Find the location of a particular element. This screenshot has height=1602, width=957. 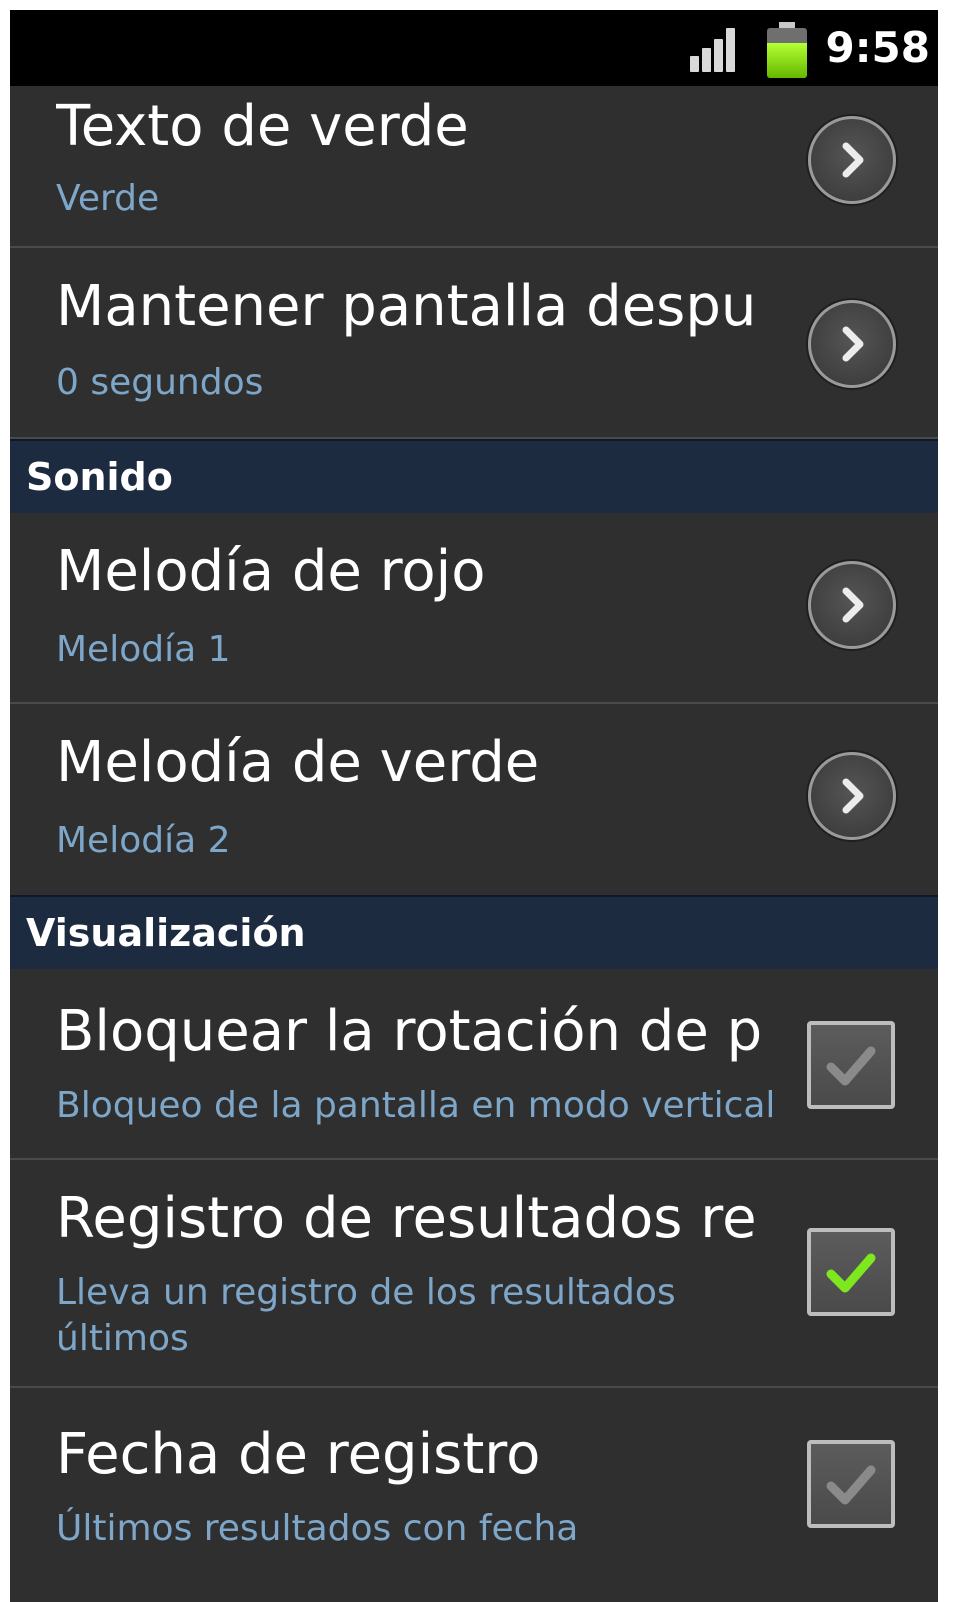

section-header-sound: Sonido is located at coordinates (474, 476).